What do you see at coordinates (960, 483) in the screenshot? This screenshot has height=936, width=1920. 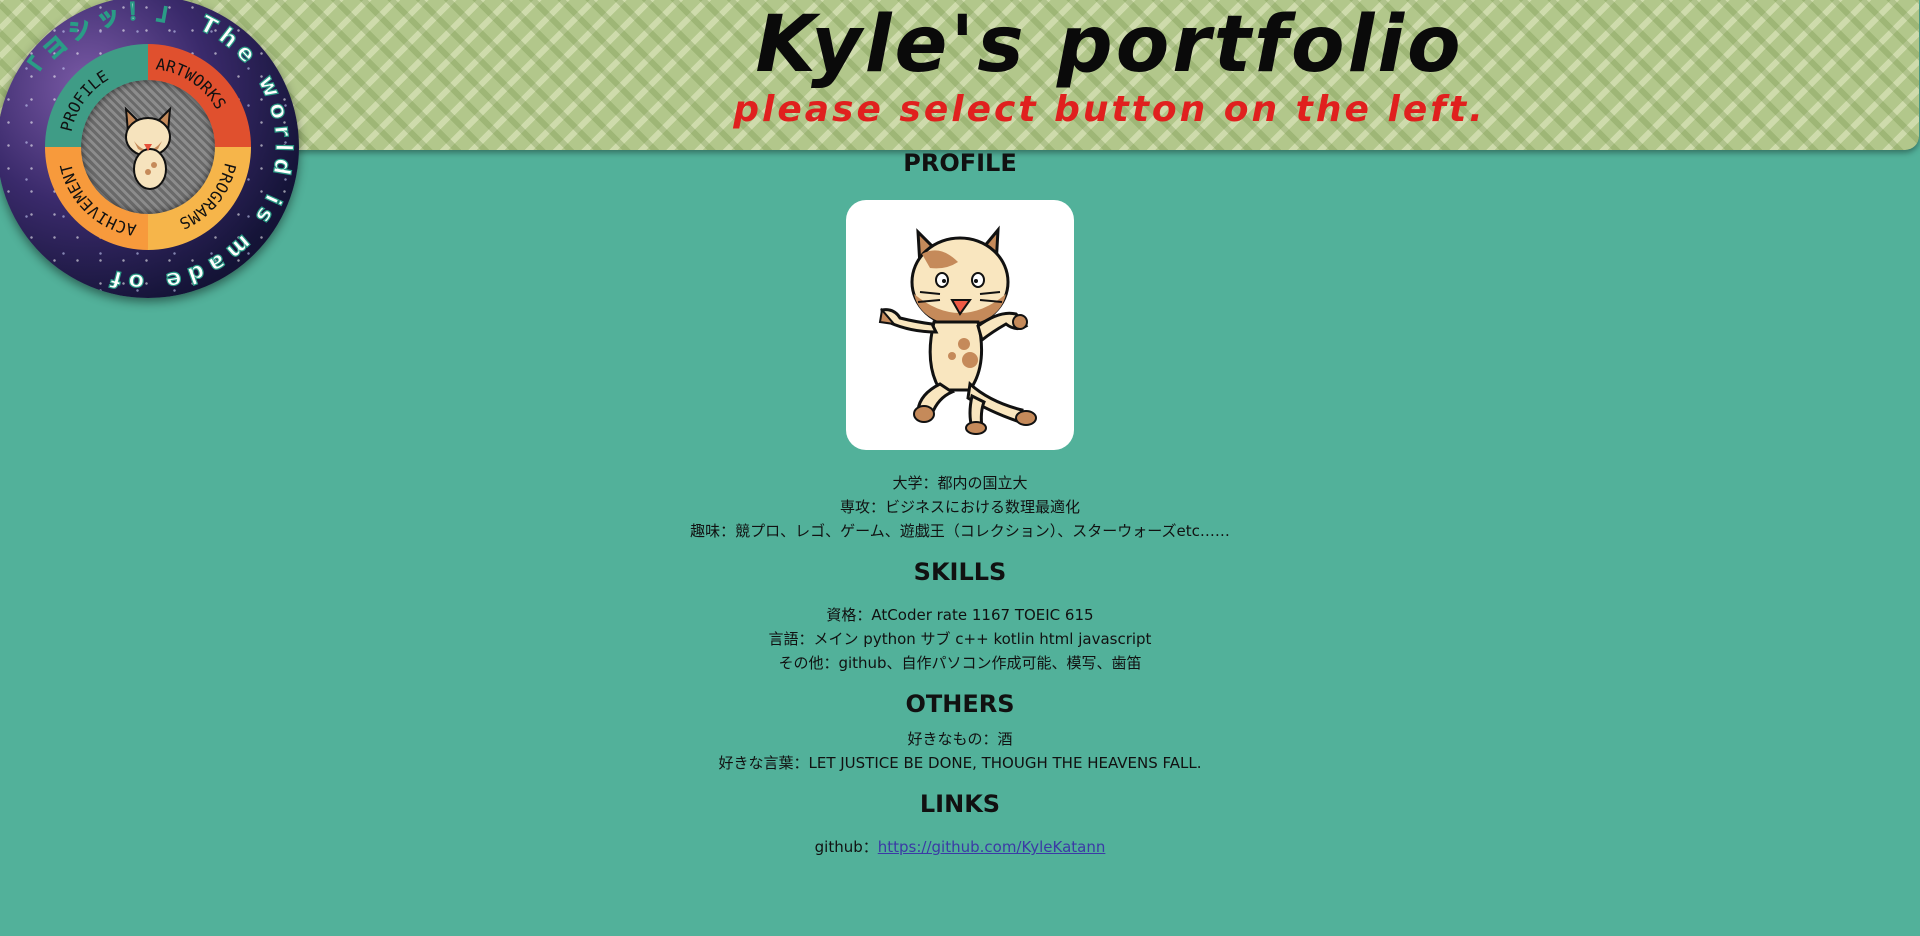 I see `profile-university: 大学：都内の国立大` at bounding box center [960, 483].